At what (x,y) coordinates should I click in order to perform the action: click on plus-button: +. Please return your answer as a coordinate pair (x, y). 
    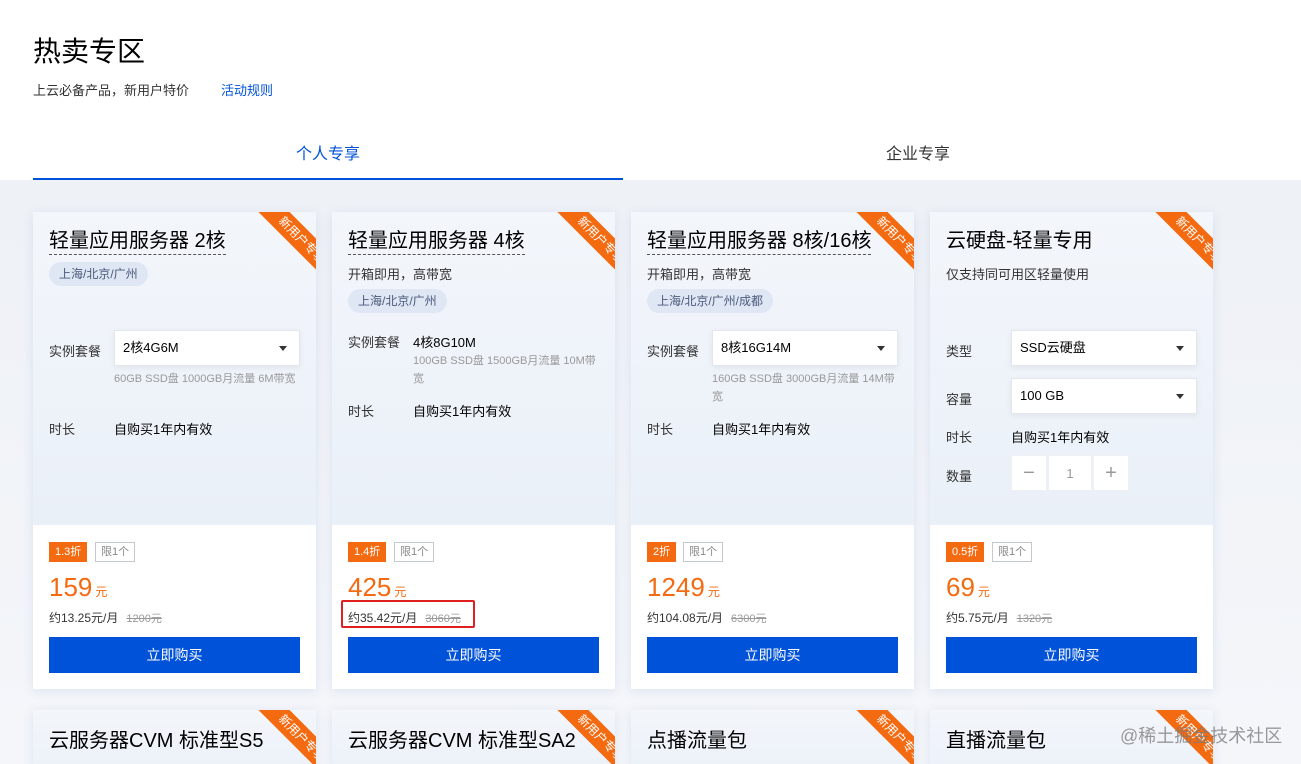
    Looking at the image, I should click on (1111, 473).